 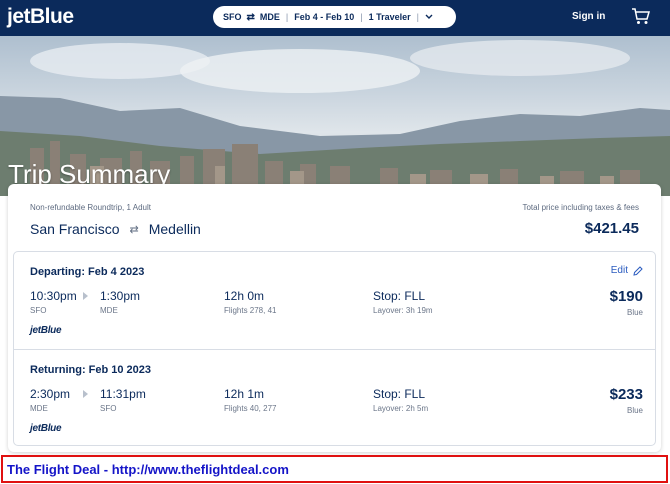 What do you see at coordinates (53, 296) in the screenshot?
I see `depart-time: 10:30pm` at bounding box center [53, 296].